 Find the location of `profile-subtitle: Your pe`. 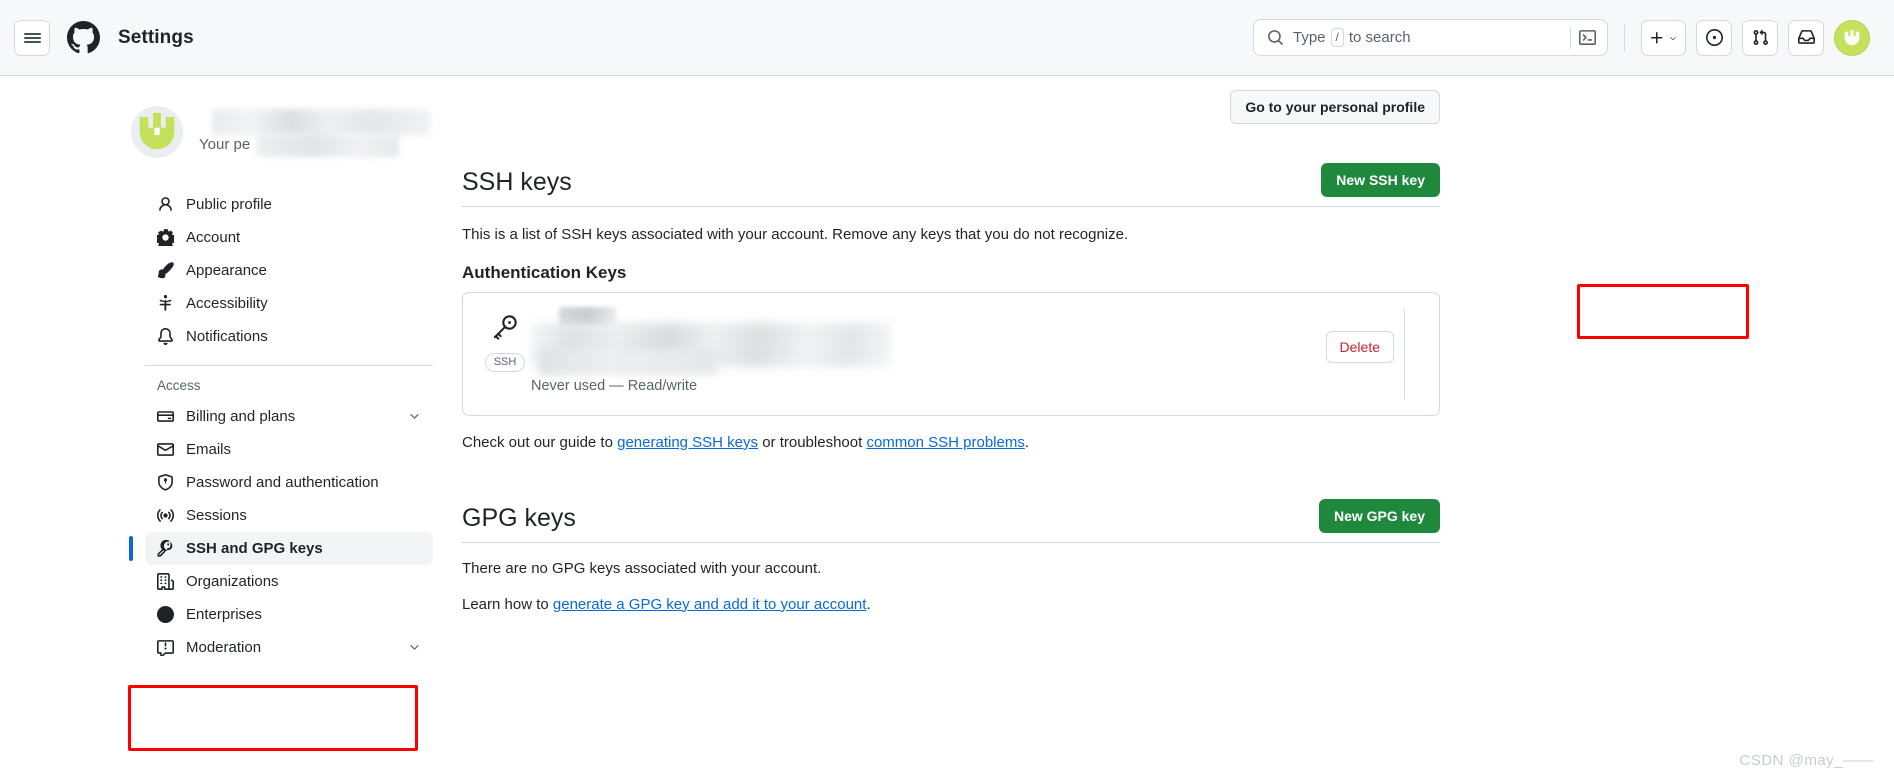

profile-subtitle: Your pe is located at coordinates (225, 145).